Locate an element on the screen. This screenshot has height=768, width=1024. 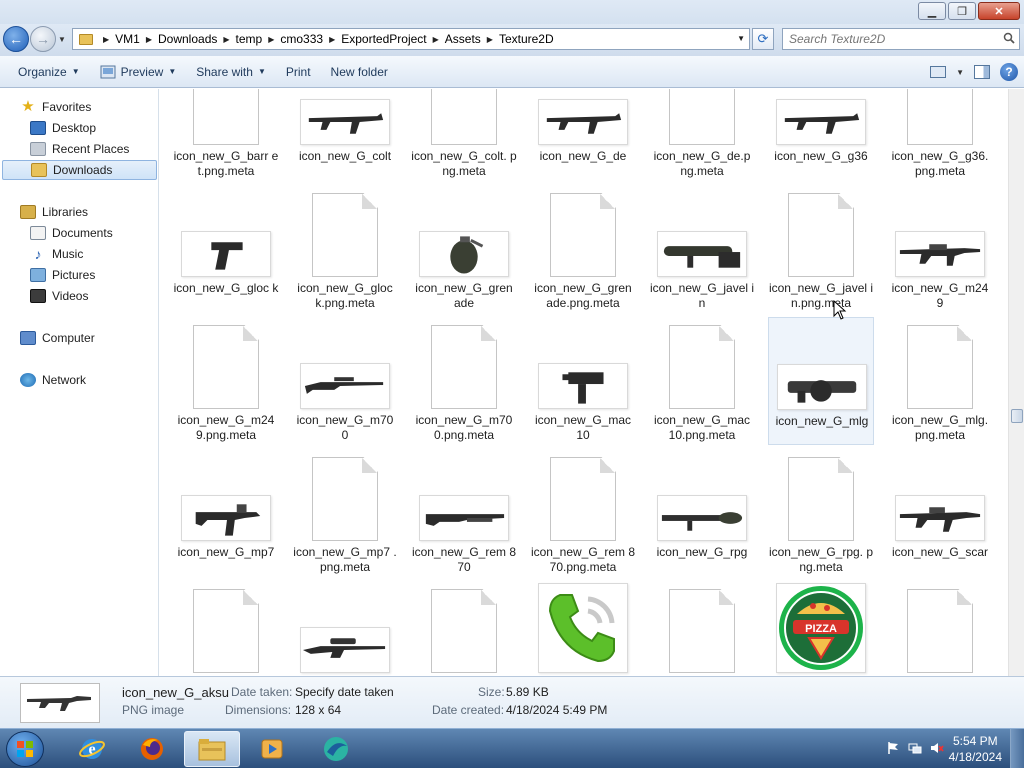
file-item: icon_new_G_de.p ng.meta is located at coordinates (702, 135).